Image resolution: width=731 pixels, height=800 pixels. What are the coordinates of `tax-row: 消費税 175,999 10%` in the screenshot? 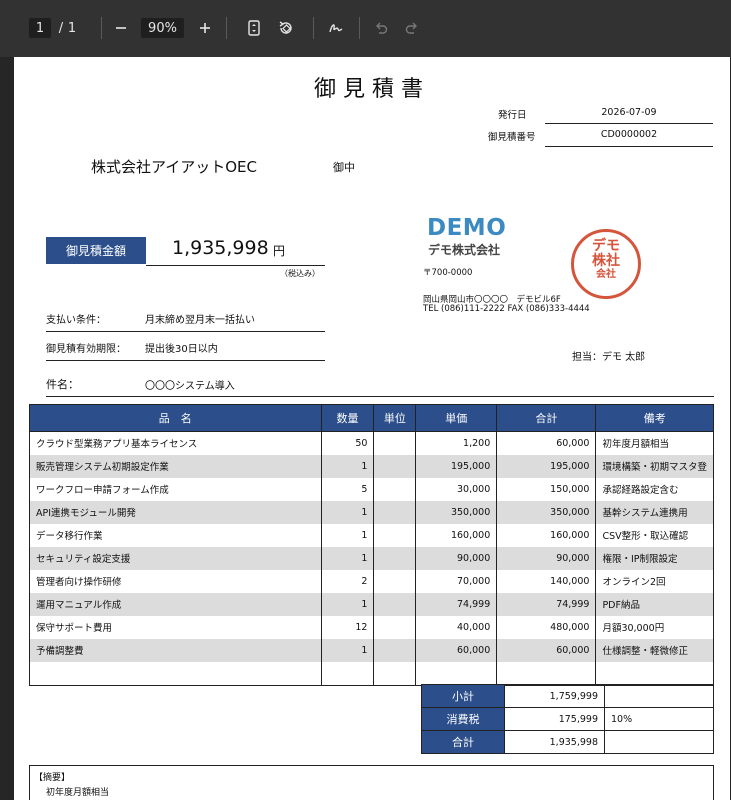 It's located at (567, 719).